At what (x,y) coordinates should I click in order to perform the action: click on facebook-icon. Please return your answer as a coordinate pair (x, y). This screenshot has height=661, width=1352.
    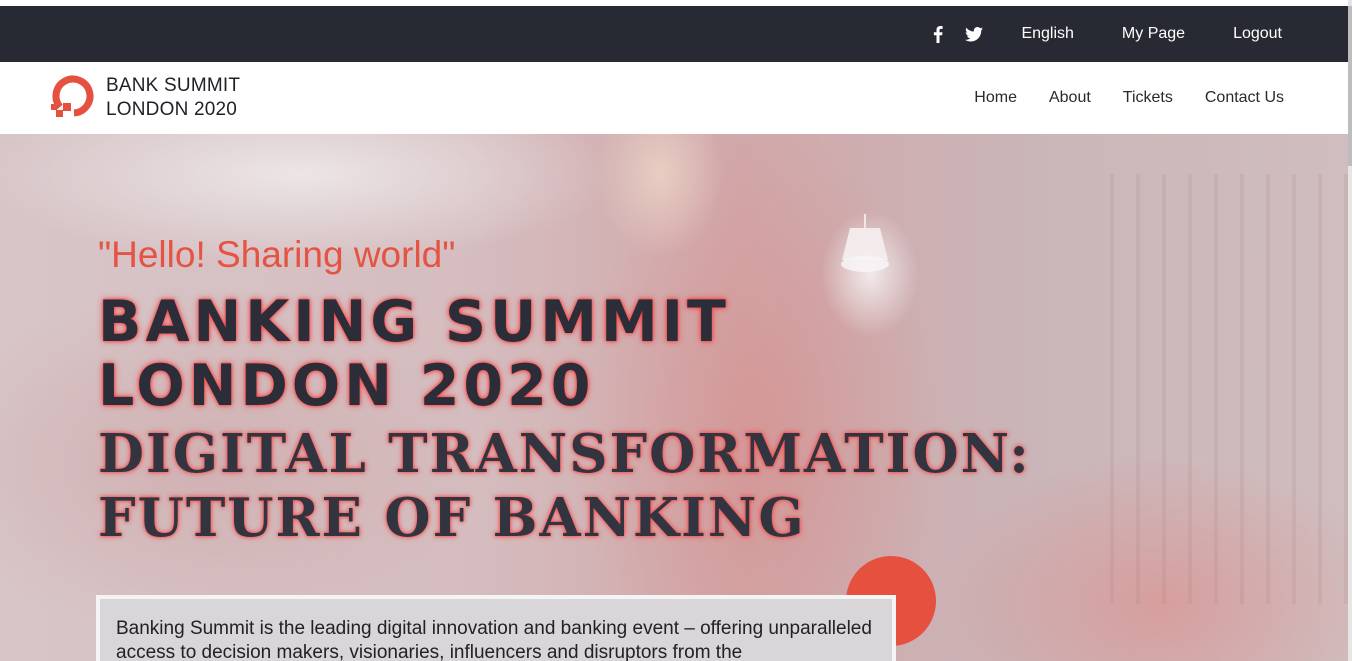
    Looking at the image, I should click on (938, 34).